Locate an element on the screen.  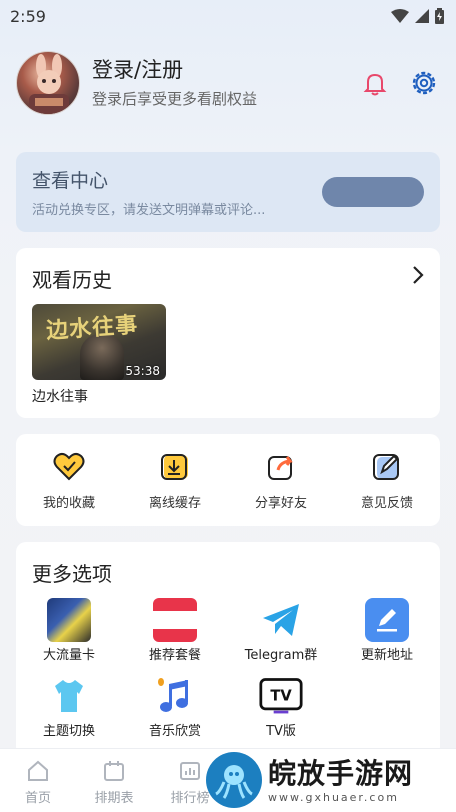
status-time: 2:59 is located at coordinates (28, 16).